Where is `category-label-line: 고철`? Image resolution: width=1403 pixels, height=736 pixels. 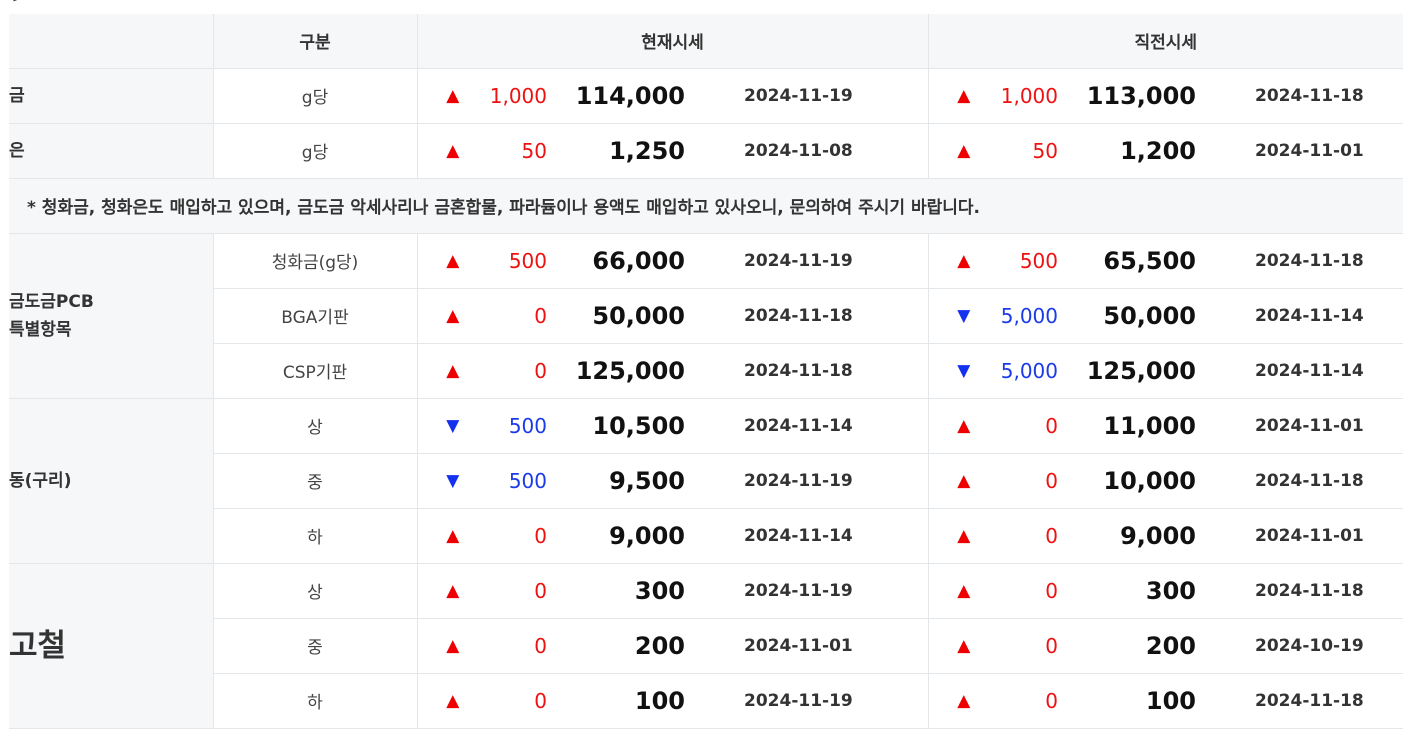
category-label-line: 고철 is located at coordinates (38, 645).